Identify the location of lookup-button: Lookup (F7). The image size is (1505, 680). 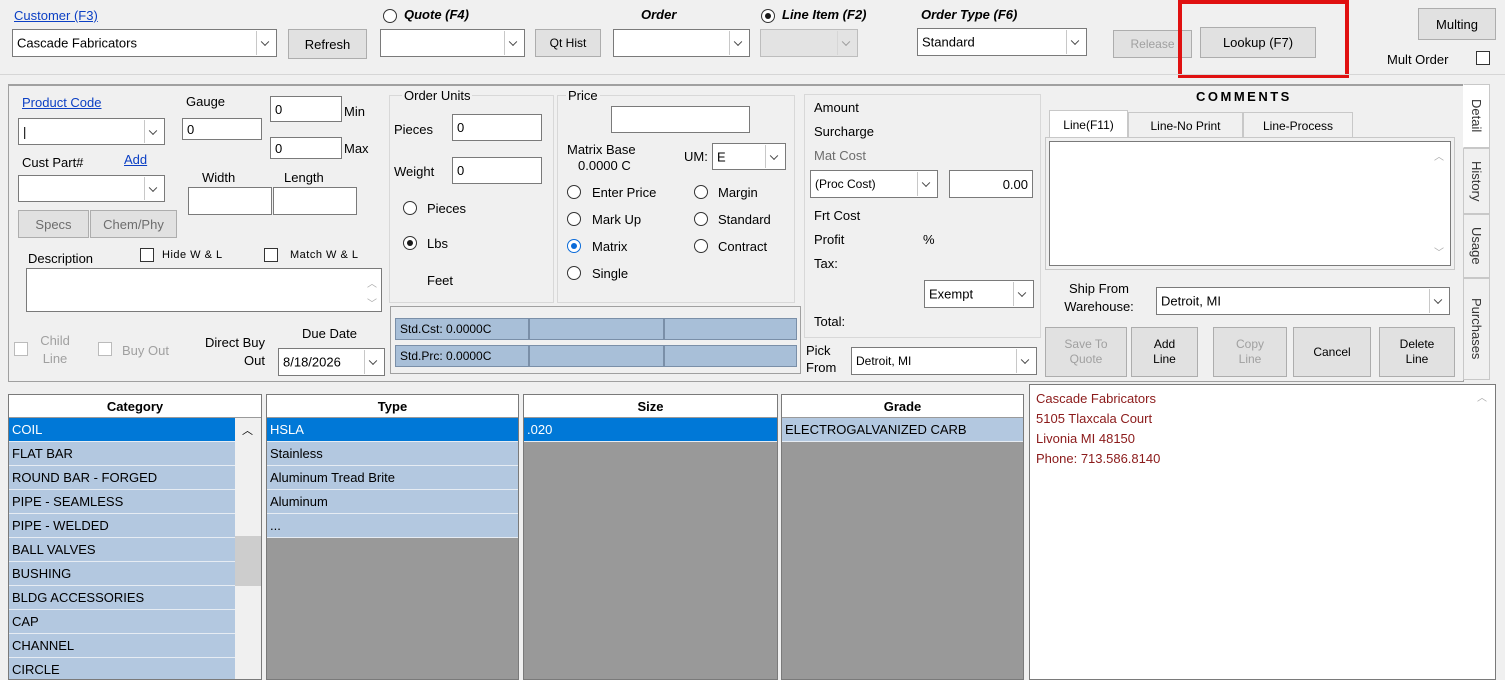
(1258, 42).